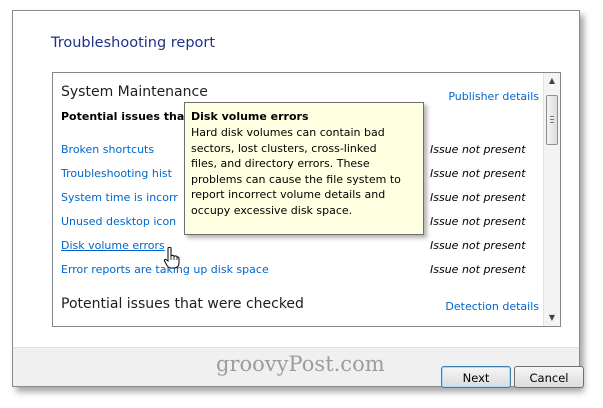 The height and width of the screenshot is (408, 603). I want to click on issue-link-system-time: System time is incorr, so click(119, 197).